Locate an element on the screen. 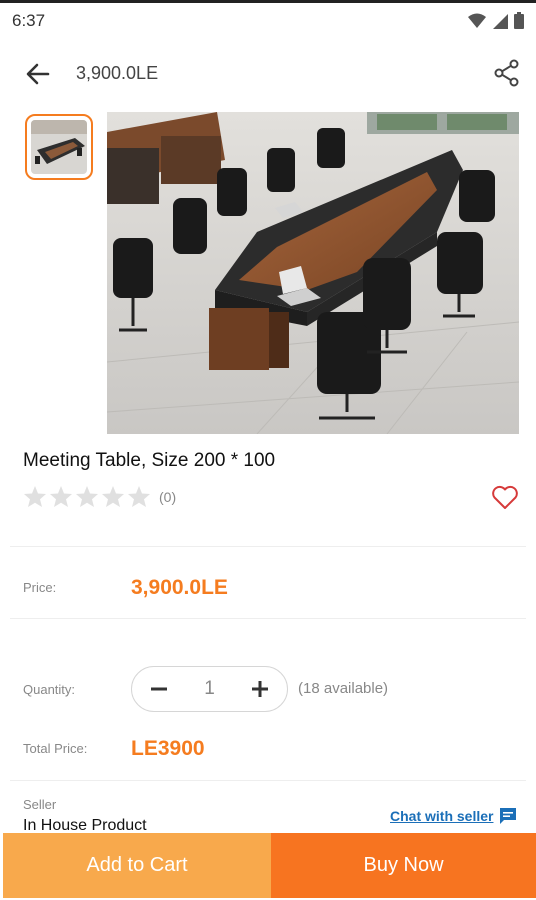  wifi-icon is located at coordinates (477, 20).